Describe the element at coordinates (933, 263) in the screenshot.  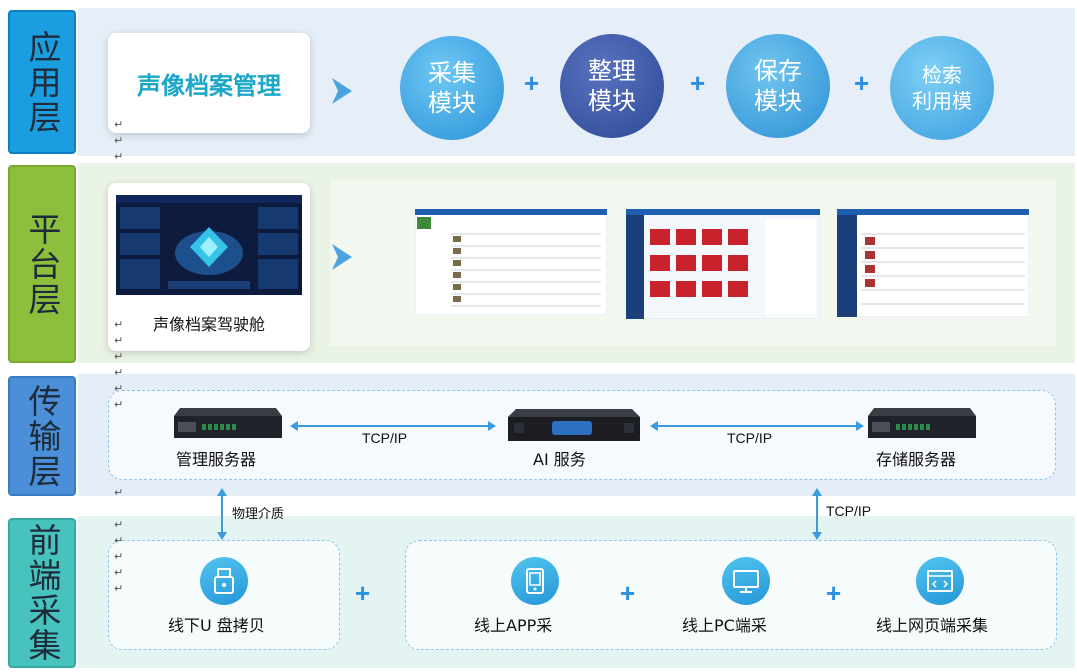
I see `screenshot-detail-table` at that location.